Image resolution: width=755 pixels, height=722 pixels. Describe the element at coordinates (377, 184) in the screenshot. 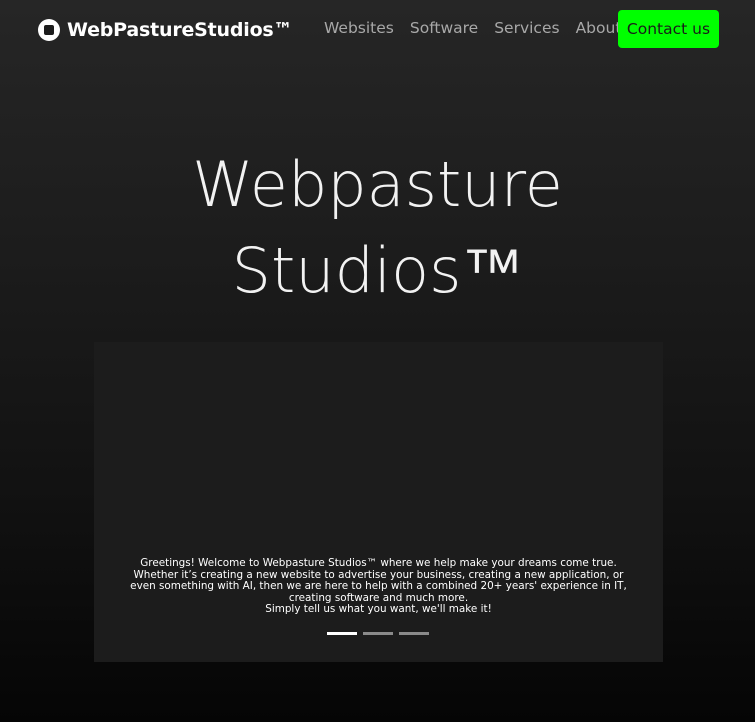

I see `hero-title-line1: Webpasture` at that location.